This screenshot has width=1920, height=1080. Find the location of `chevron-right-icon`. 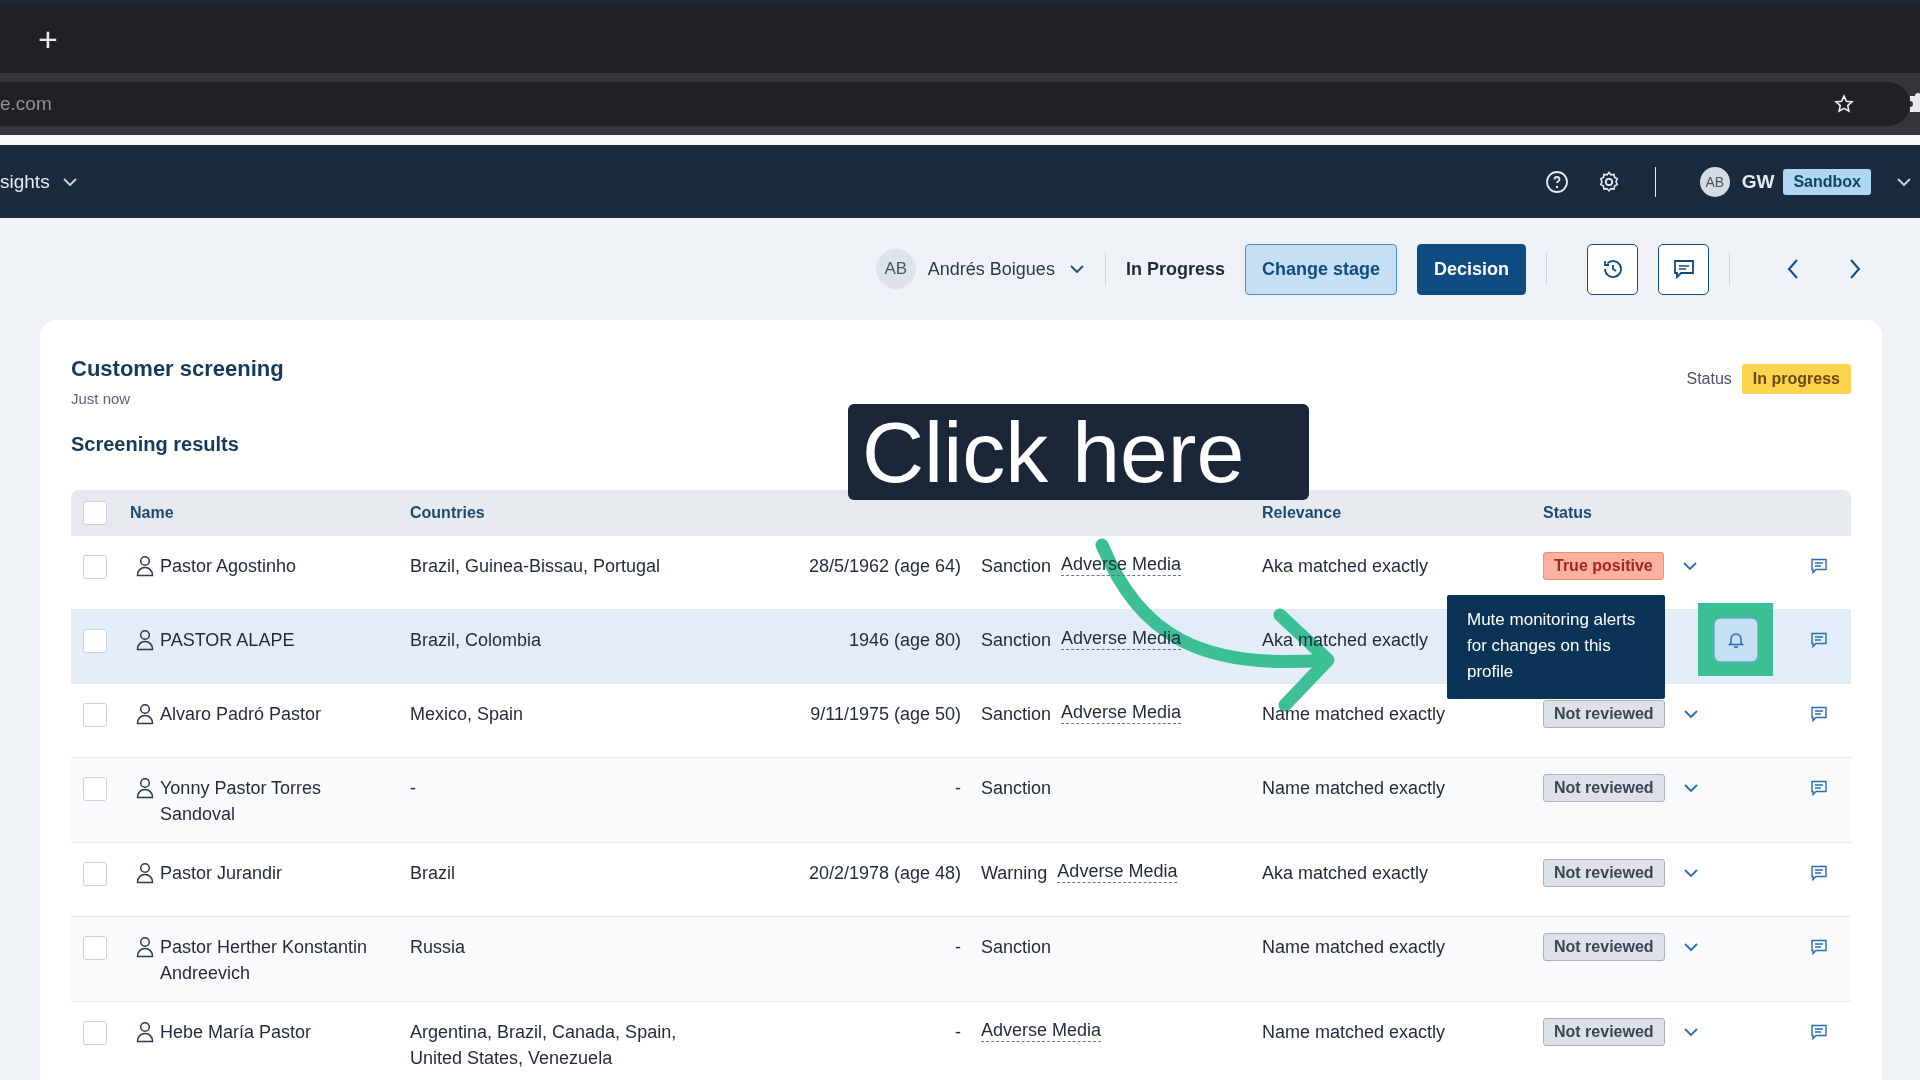

chevron-right-icon is located at coordinates (1855, 269).